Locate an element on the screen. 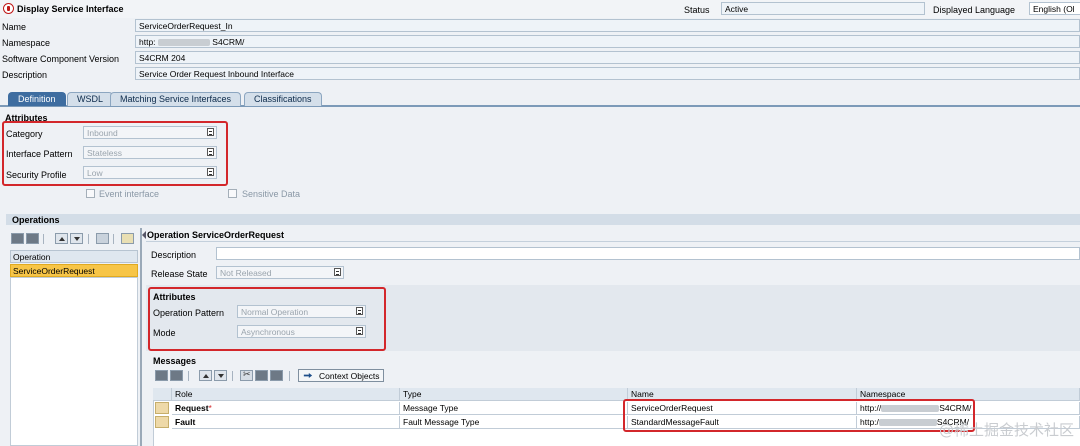  namespace-field: http: S4CRM/ is located at coordinates (607, 41).